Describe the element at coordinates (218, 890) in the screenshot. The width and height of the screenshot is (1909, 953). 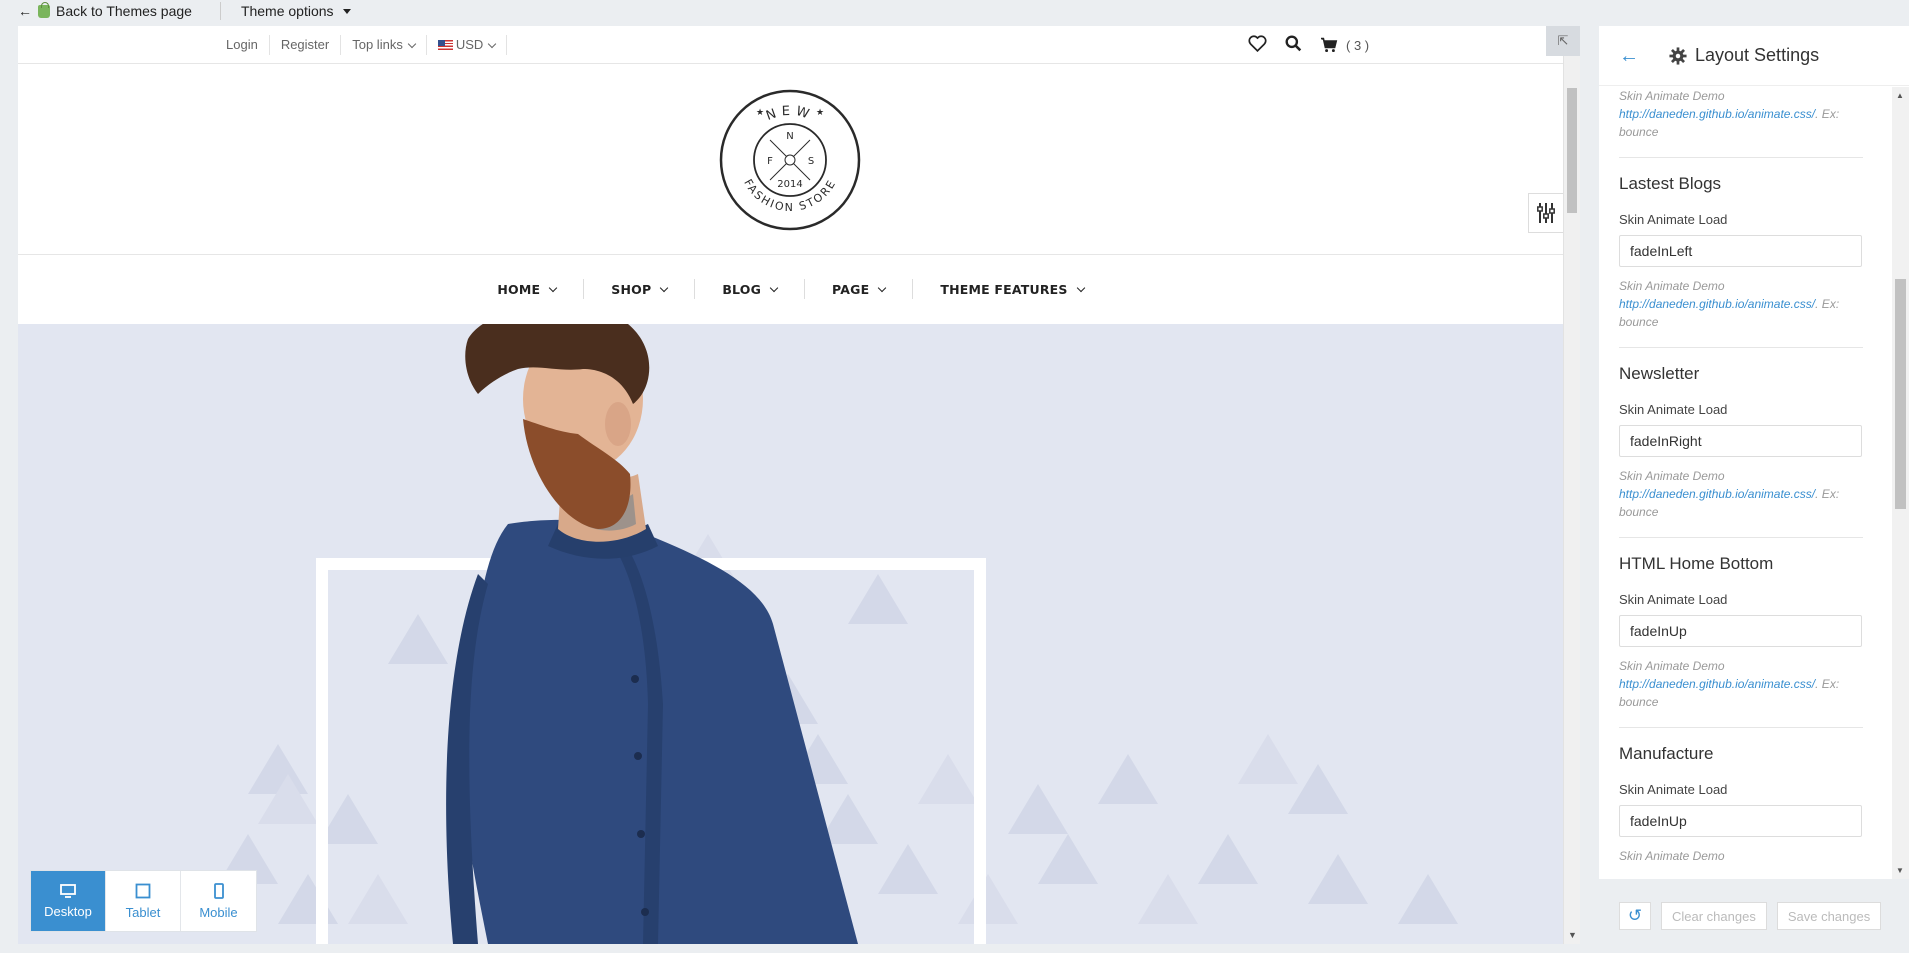
I see `mobile-icon` at that location.